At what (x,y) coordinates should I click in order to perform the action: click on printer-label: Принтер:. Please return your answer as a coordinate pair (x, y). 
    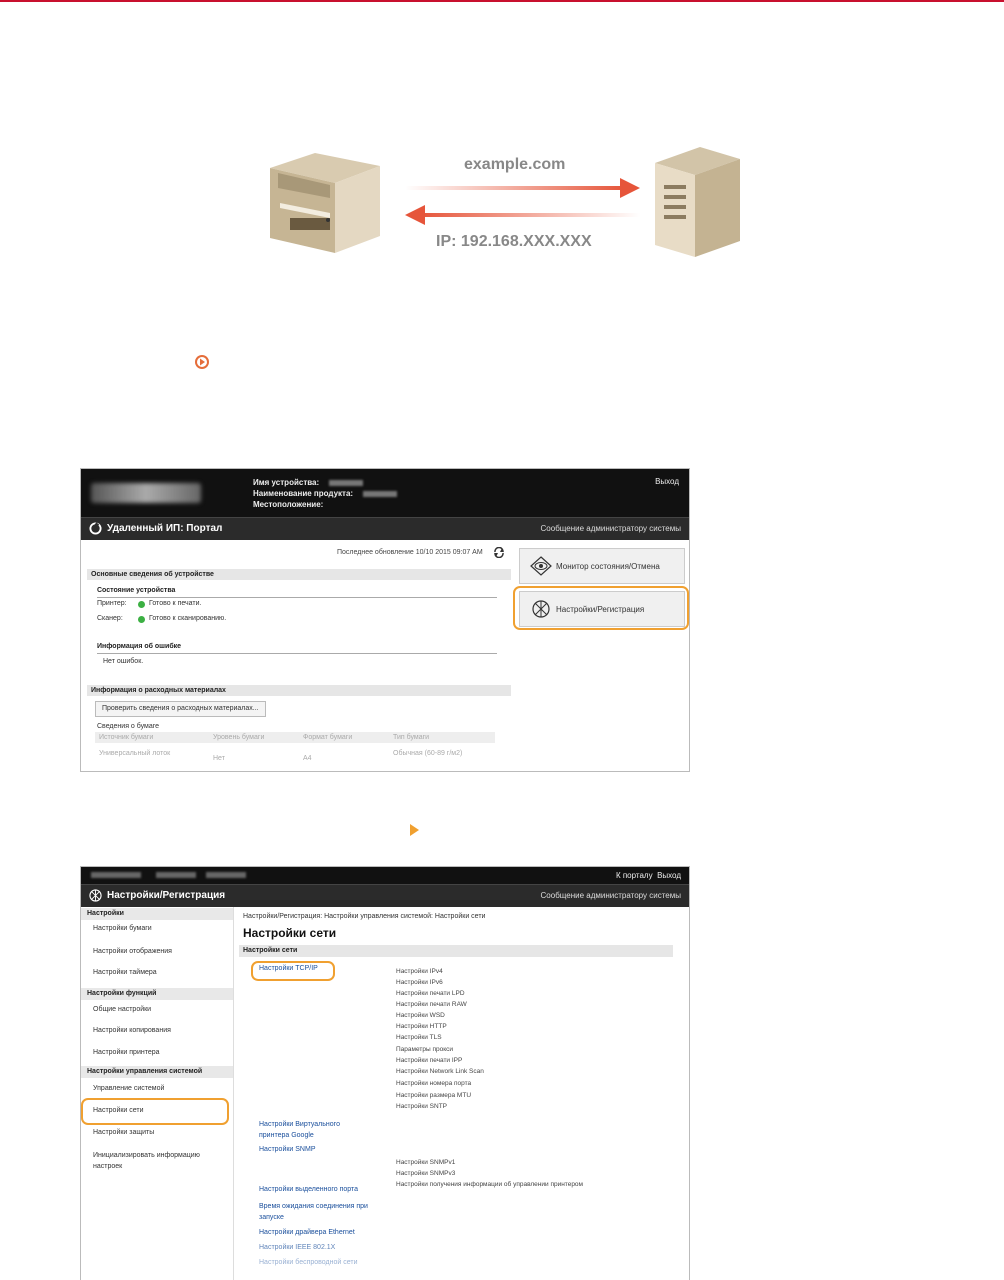
    Looking at the image, I should click on (112, 603).